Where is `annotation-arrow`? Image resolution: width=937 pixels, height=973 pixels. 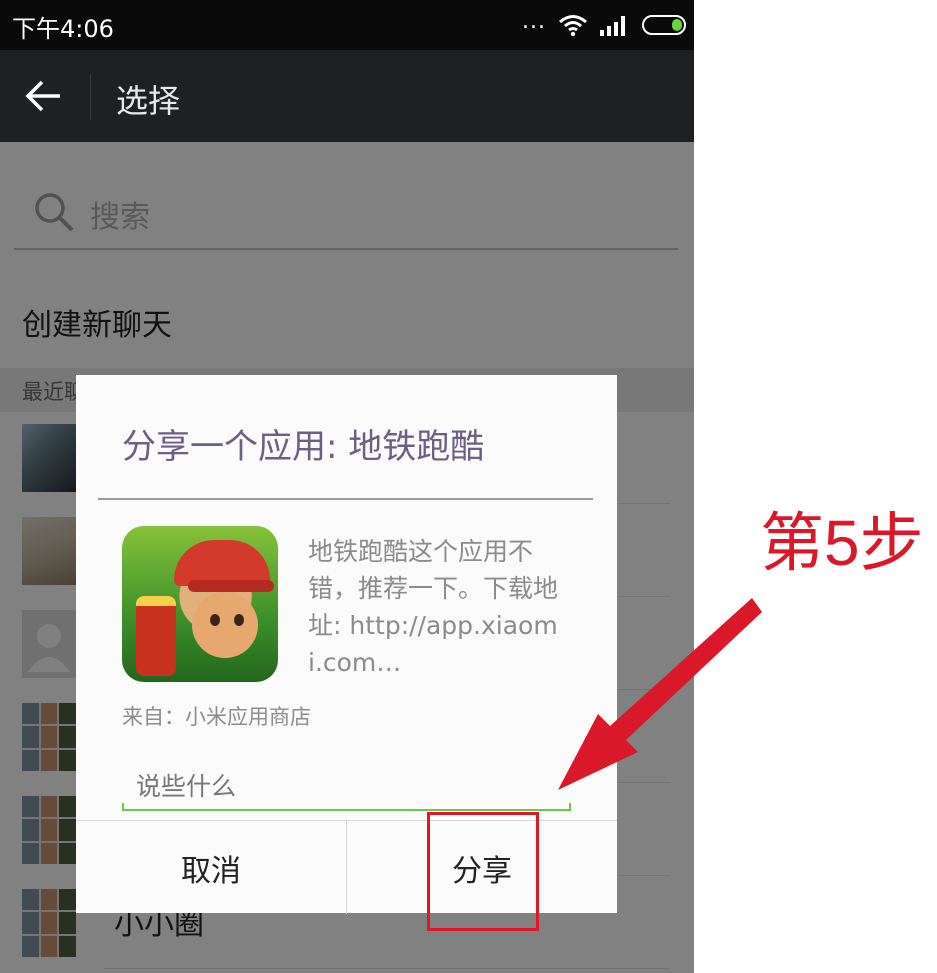 annotation-arrow is located at coordinates (660, 694).